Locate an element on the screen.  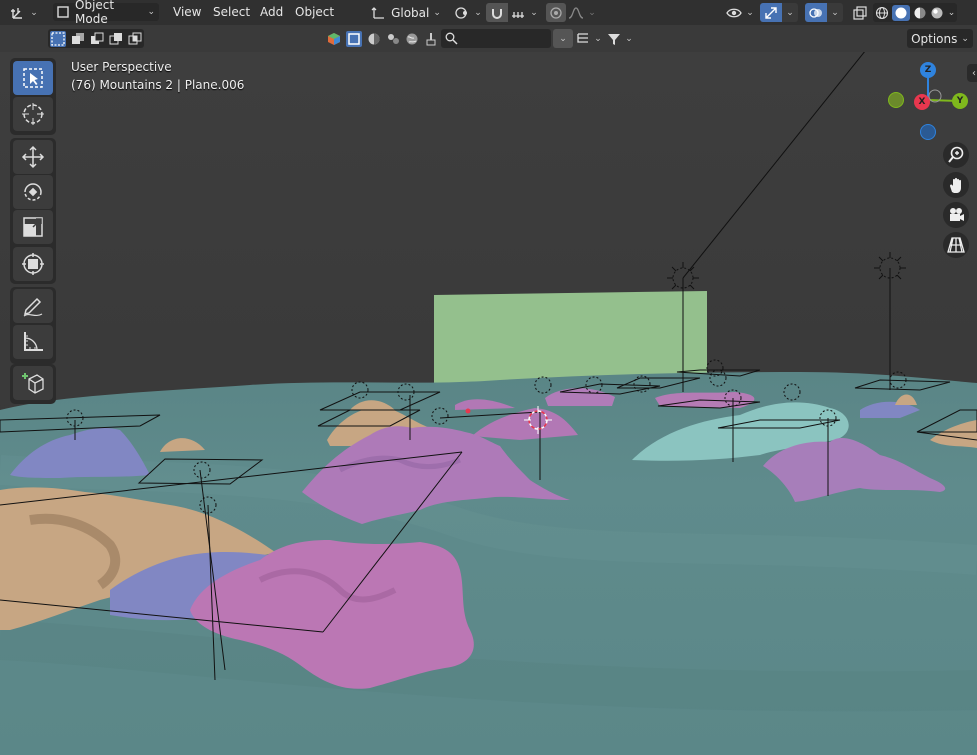
solid-shading-icon is located at coordinates (900, 12).